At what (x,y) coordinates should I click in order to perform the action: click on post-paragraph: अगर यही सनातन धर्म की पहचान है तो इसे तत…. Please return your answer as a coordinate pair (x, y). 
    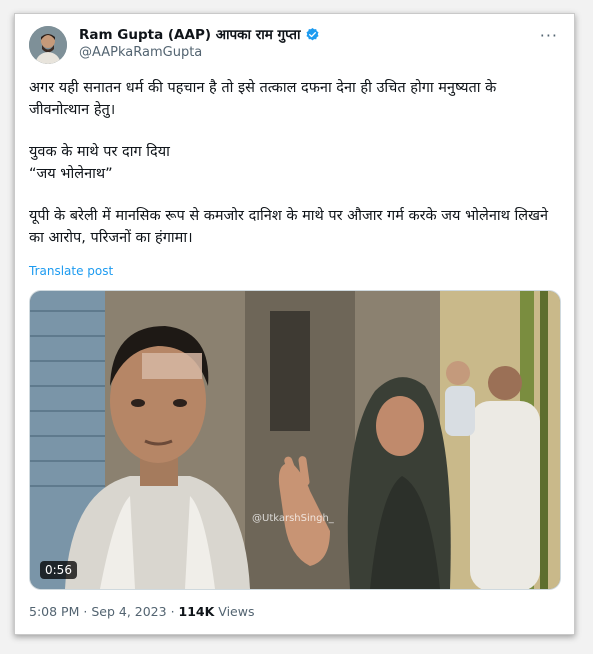
    Looking at the image, I should click on (263, 99).